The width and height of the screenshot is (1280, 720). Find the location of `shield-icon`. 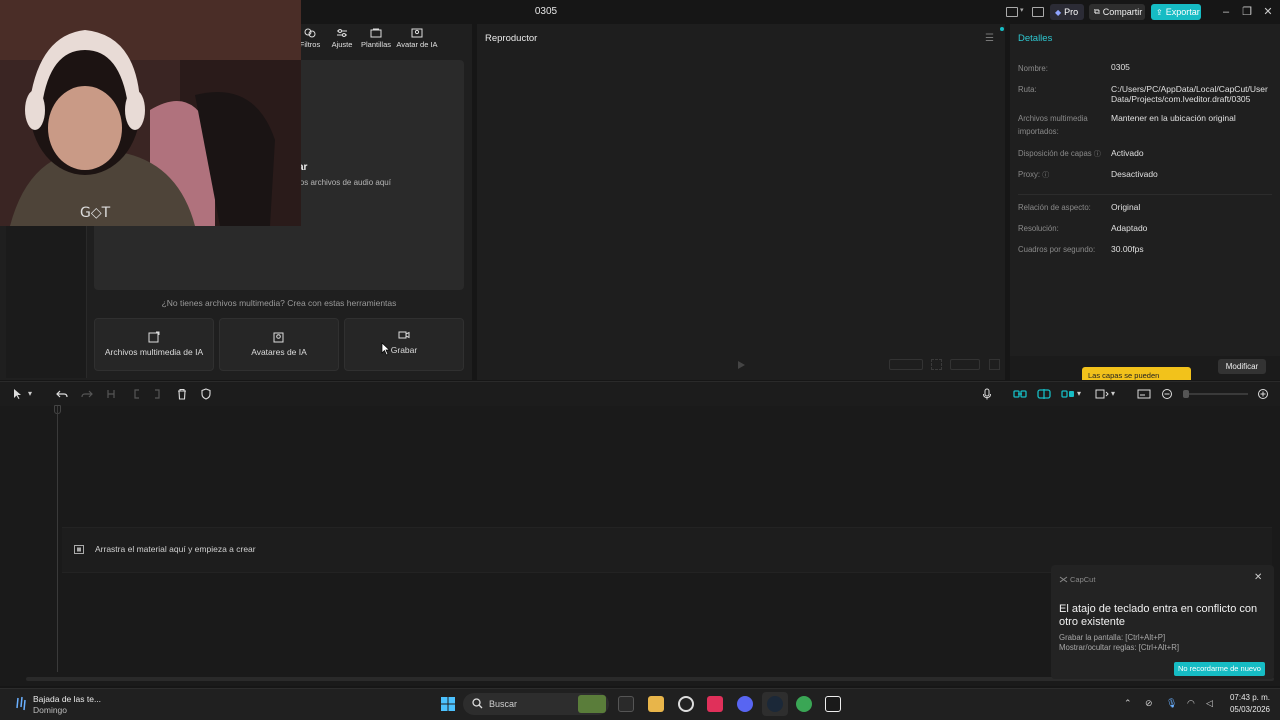

shield-icon is located at coordinates (206, 394).